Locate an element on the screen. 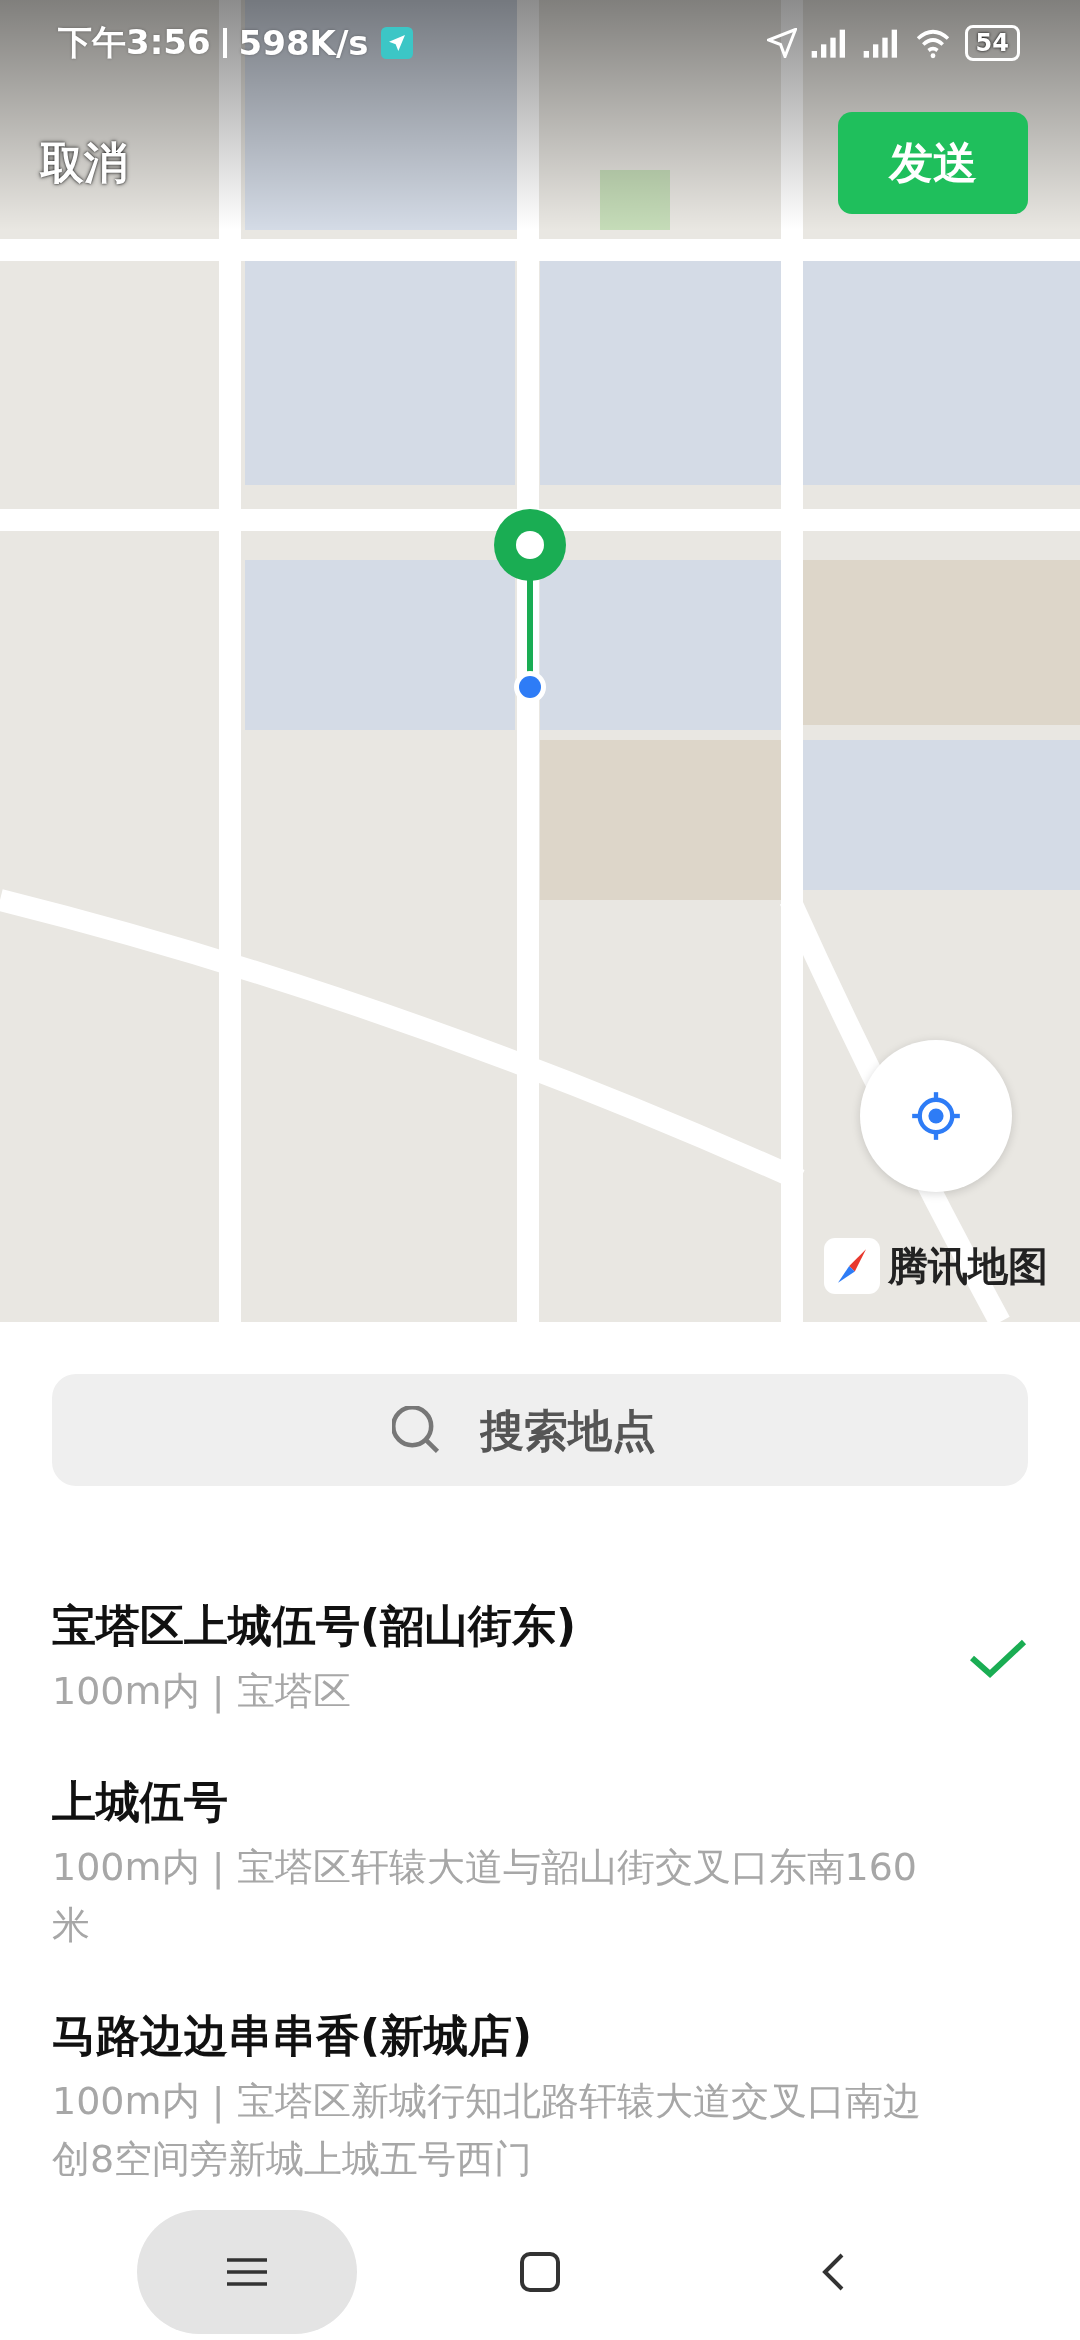  status-time: 下午3:56 is located at coordinates (134, 42).